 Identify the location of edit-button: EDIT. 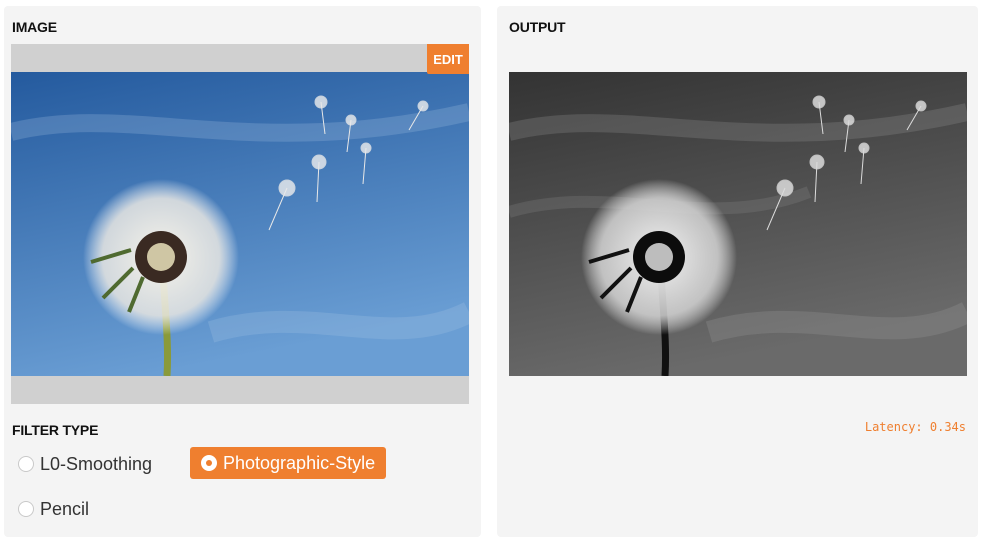
(448, 59).